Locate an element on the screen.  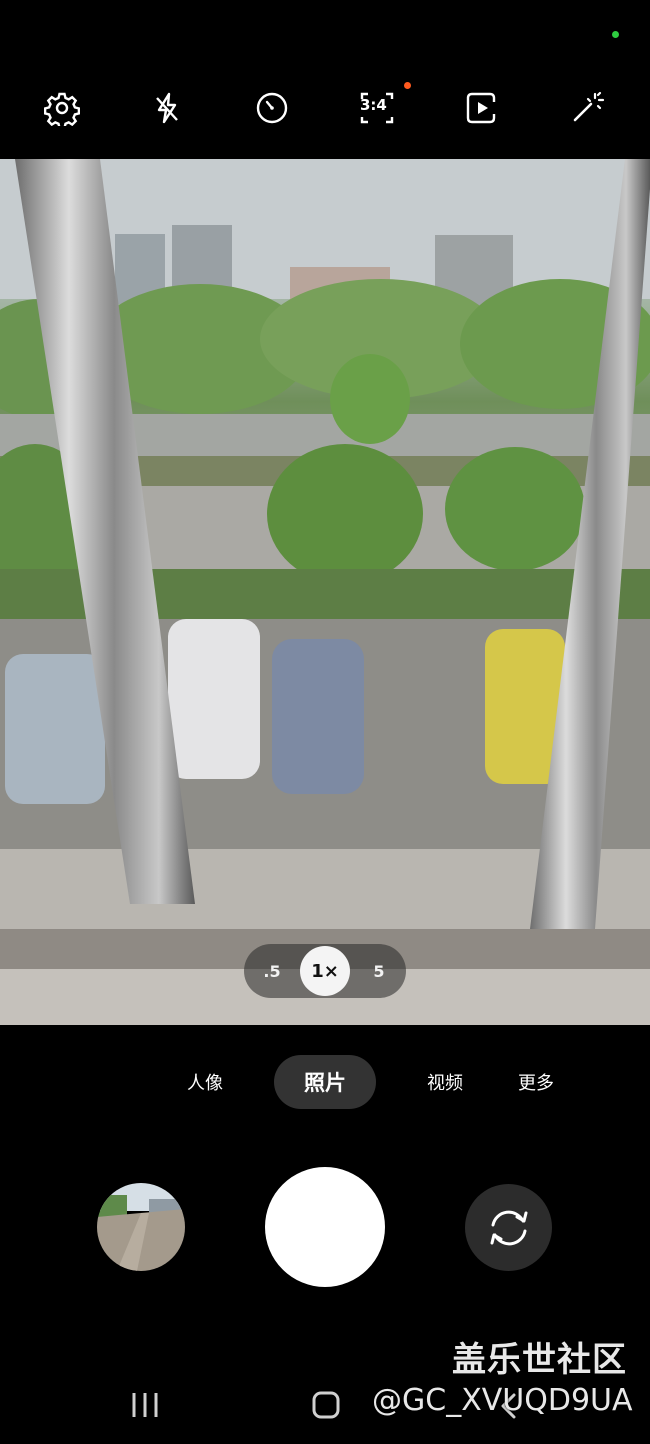
zoom-option-1x: 1× is located at coordinates (325, 971).